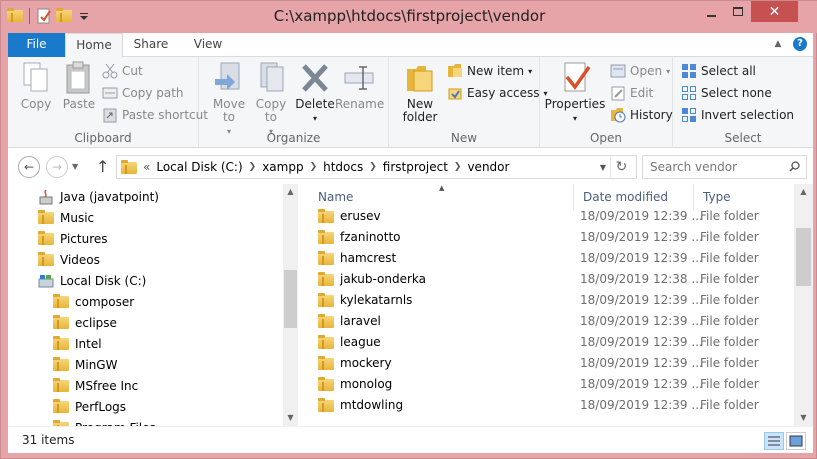  Describe the element at coordinates (208, 45) in the screenshot. I see `tab-view: View` at that location.